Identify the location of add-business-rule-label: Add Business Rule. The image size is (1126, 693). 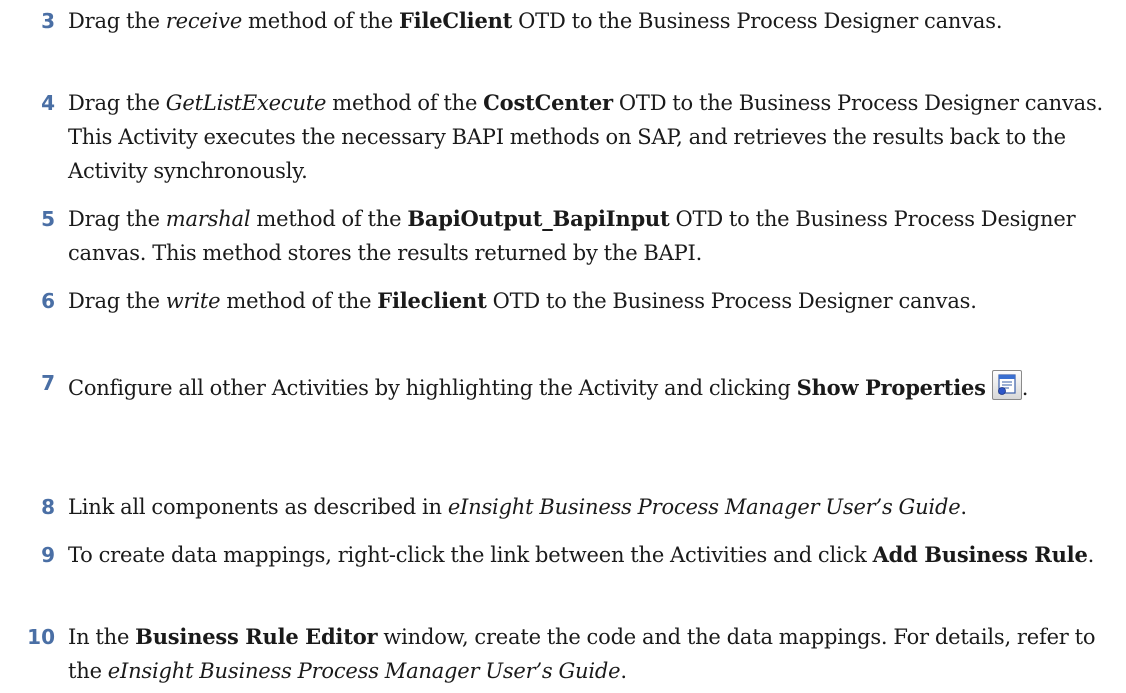
(980, 554).